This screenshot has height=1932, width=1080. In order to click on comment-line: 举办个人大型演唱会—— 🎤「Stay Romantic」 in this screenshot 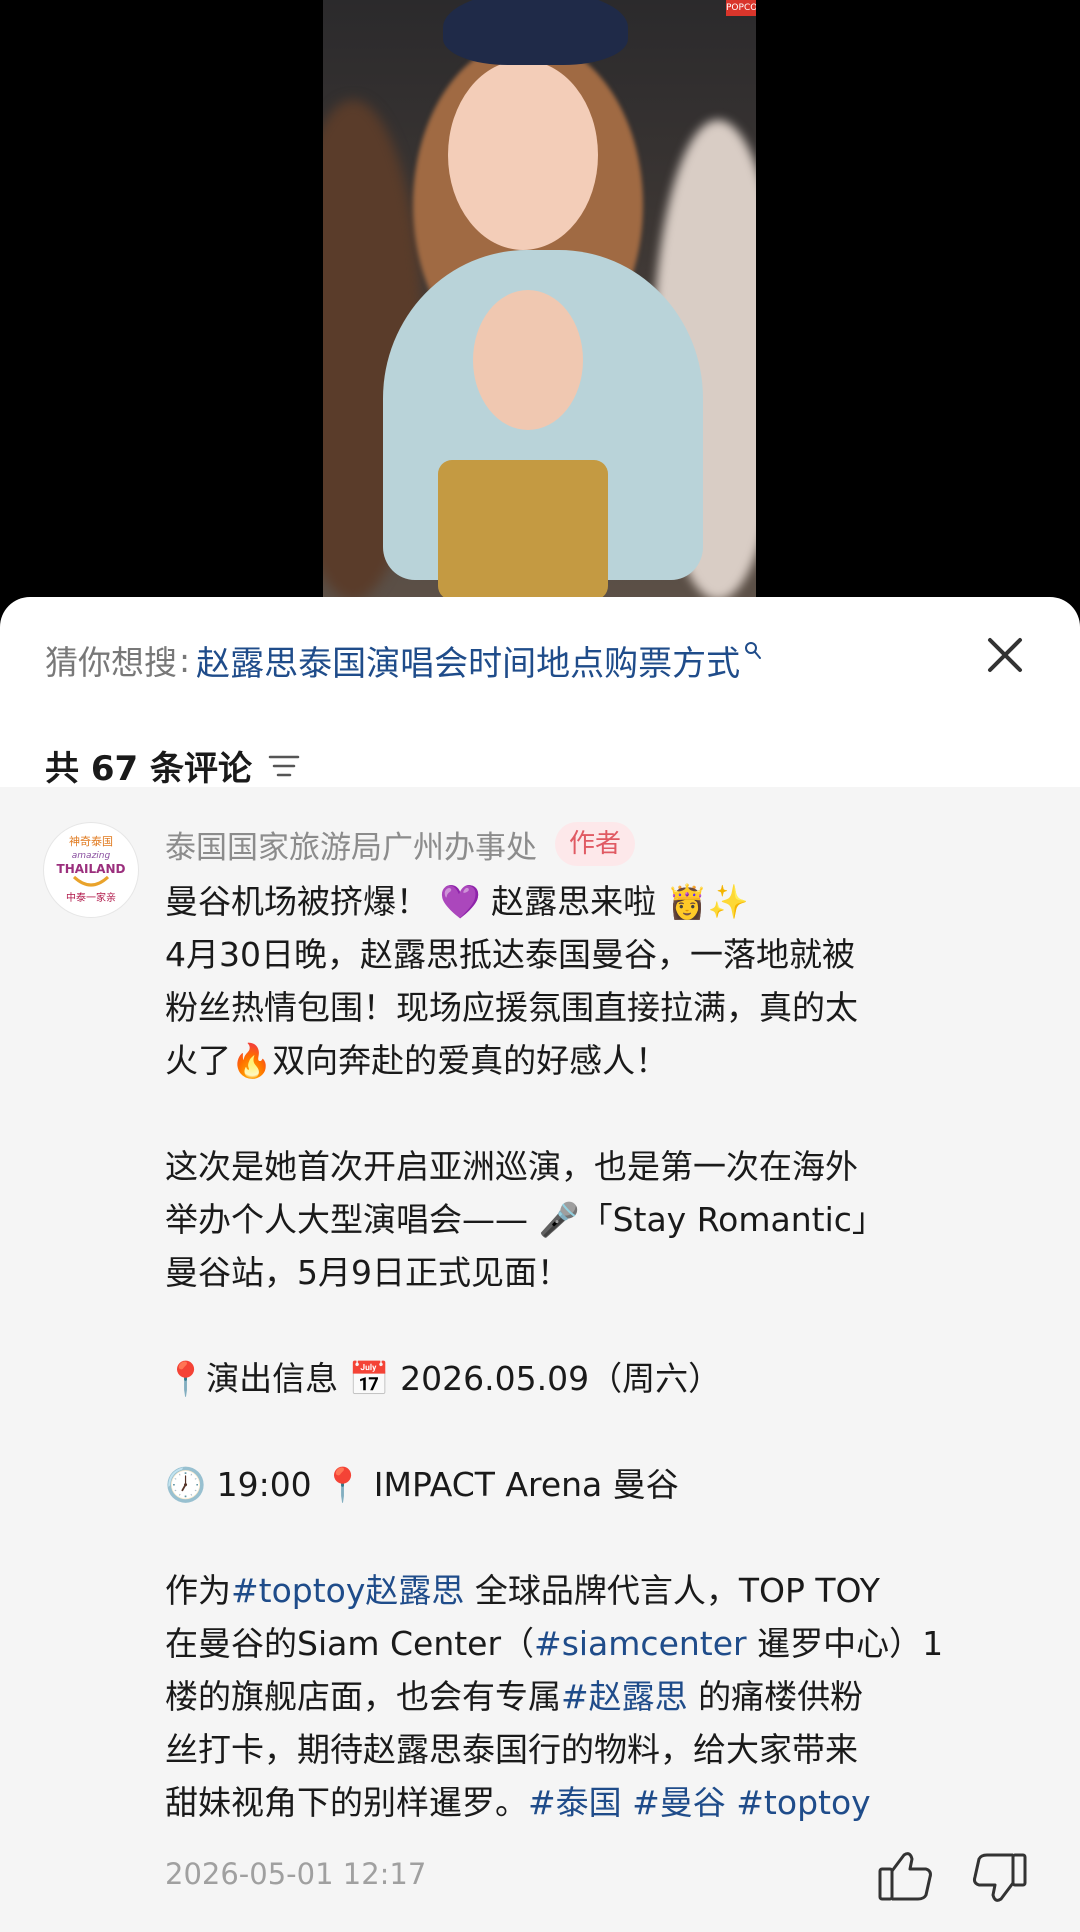, I will do `click(525, 1219)`.